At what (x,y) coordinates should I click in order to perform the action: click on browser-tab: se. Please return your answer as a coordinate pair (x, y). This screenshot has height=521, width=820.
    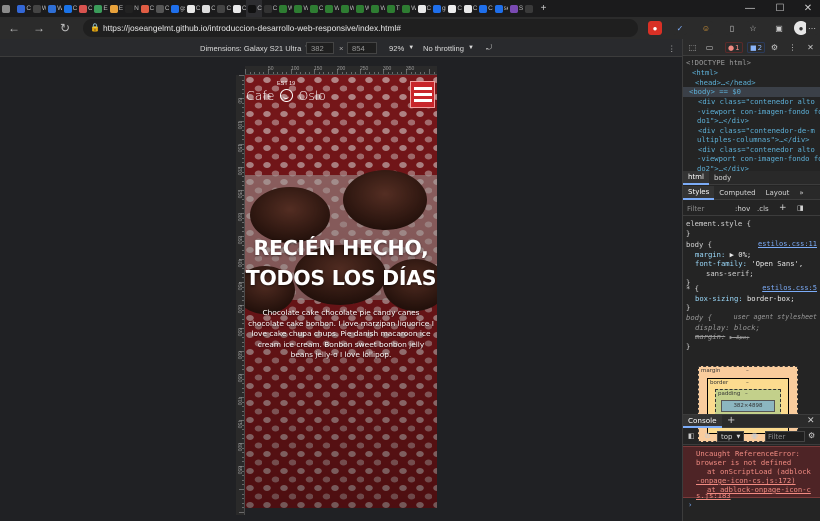
    Looking at the image, I should click on (500, 8).